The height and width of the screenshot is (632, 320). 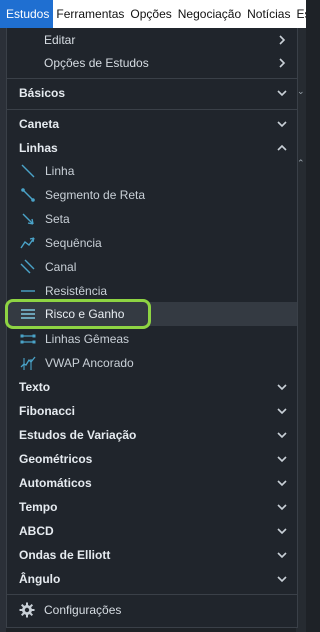 I want to click on category-label: Geométricos, so click(x=56, y=459).